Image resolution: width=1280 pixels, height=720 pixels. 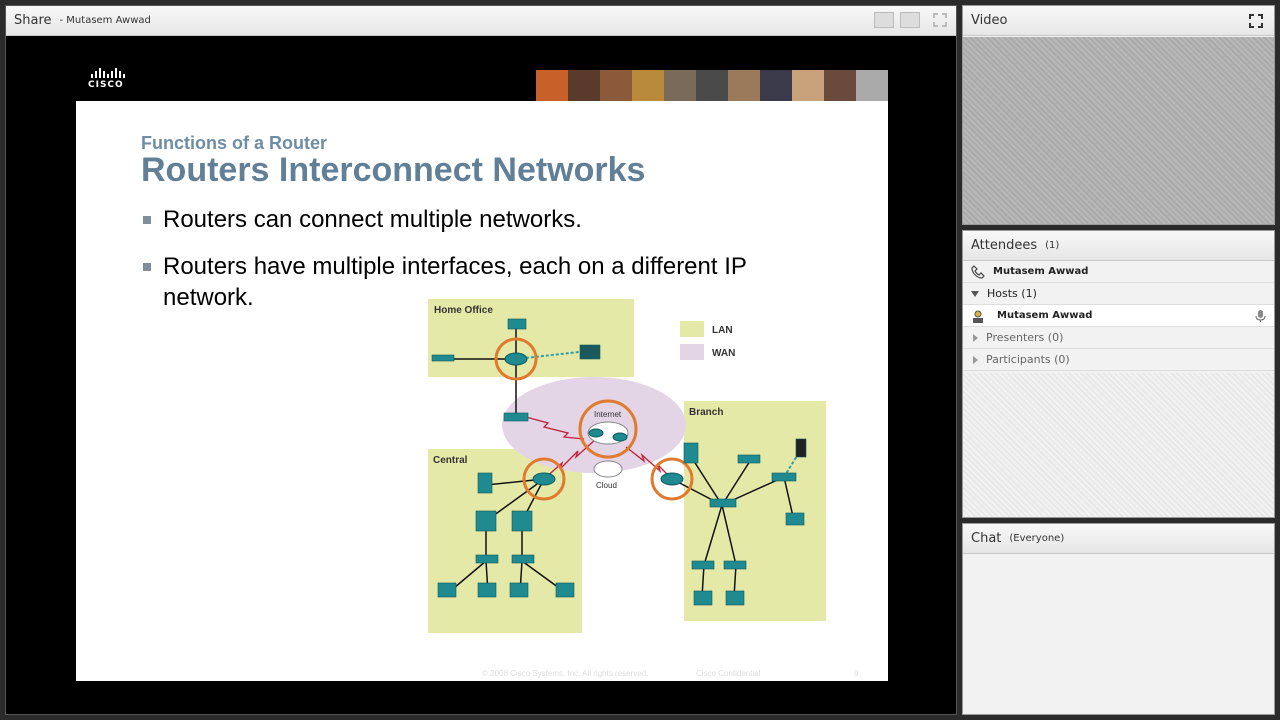 I want to click on monitor-icon, so click(x=590, y=352).